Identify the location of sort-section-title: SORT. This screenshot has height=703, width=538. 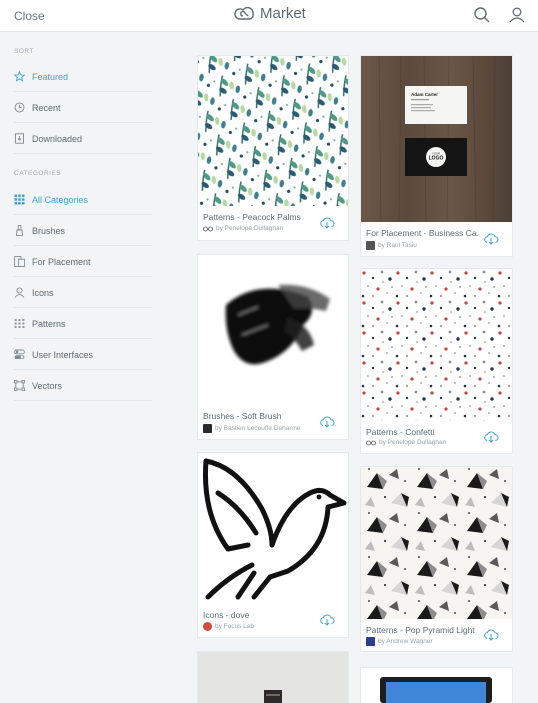
(24, 51).